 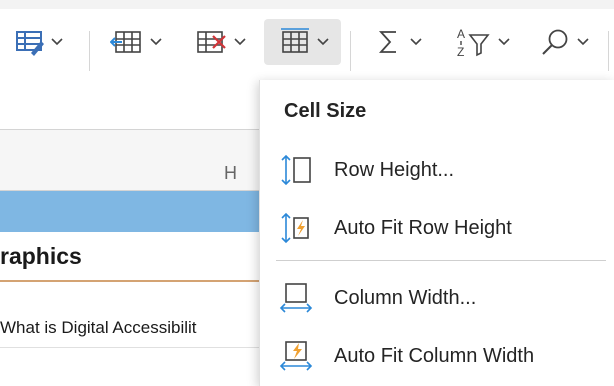 I want to click on cell-digital-accessibility-text: What is Digital Accessibilit, so click(x=98, y=327).